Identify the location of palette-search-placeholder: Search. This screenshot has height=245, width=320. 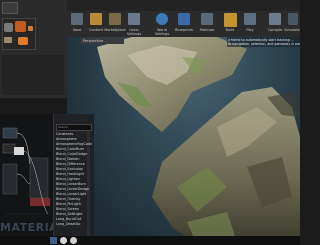
(63, 127).